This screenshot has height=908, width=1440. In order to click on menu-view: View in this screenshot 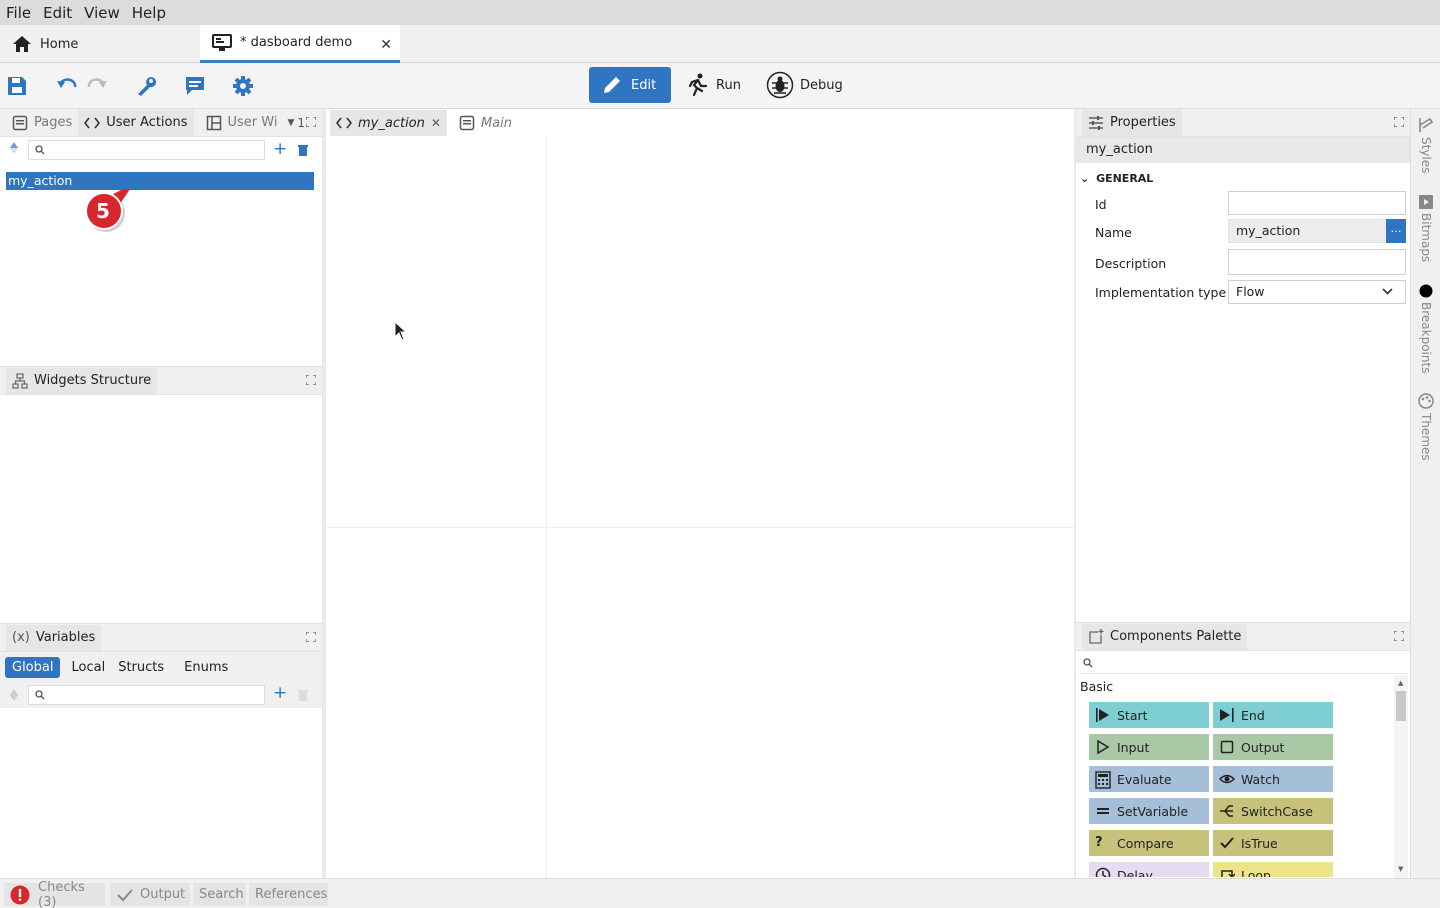, I will do `click(102, 13)`.